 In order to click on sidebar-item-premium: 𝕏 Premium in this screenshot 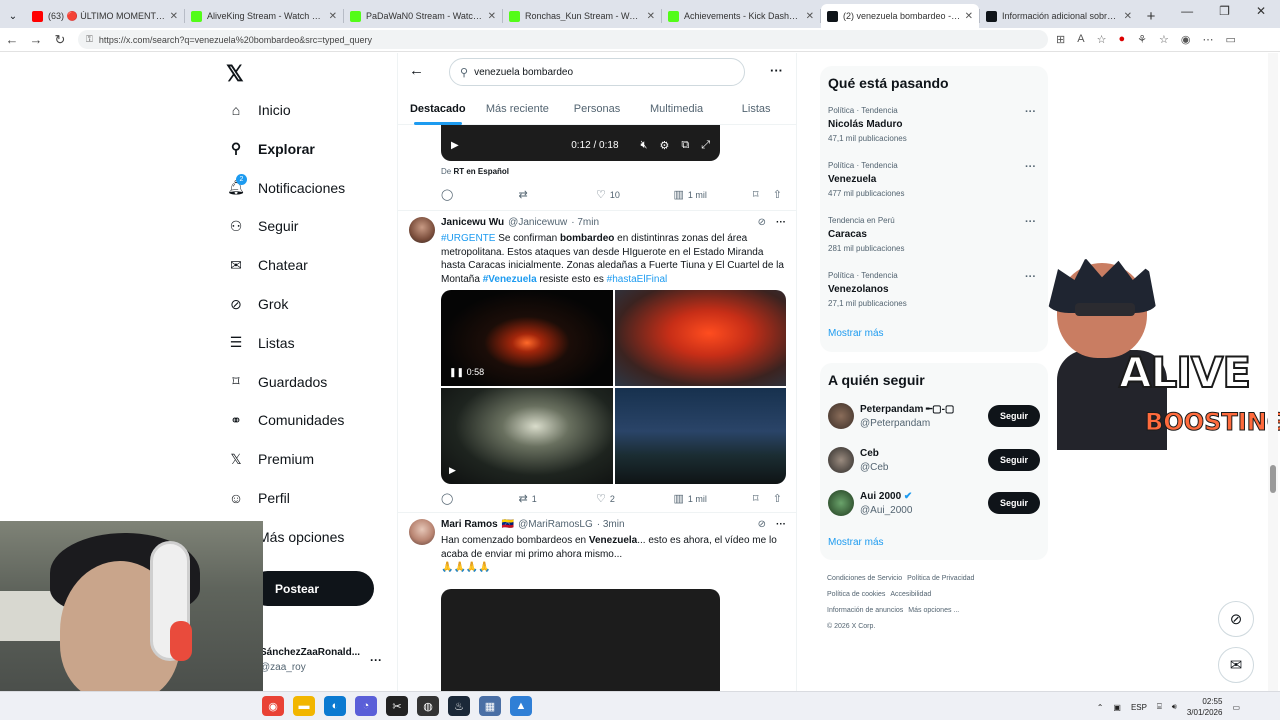, I will do `click(270, 459)`.